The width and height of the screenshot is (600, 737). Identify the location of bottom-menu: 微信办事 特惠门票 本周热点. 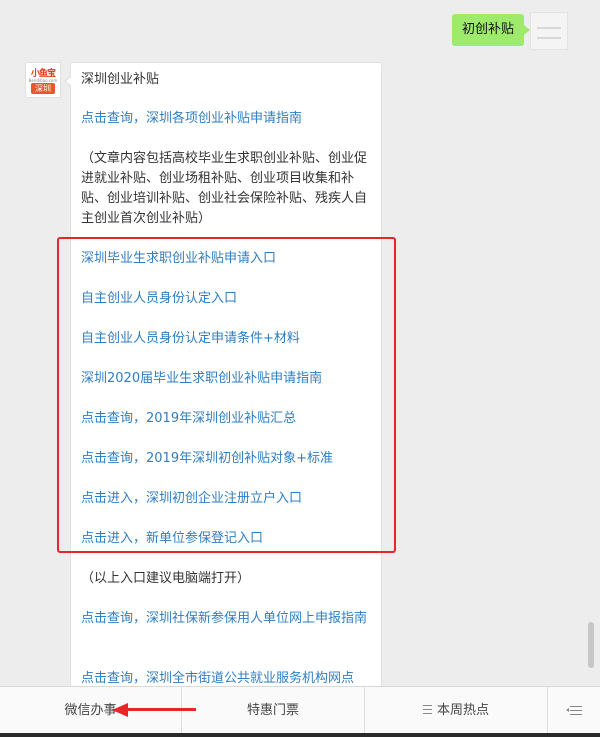
(300, 711).